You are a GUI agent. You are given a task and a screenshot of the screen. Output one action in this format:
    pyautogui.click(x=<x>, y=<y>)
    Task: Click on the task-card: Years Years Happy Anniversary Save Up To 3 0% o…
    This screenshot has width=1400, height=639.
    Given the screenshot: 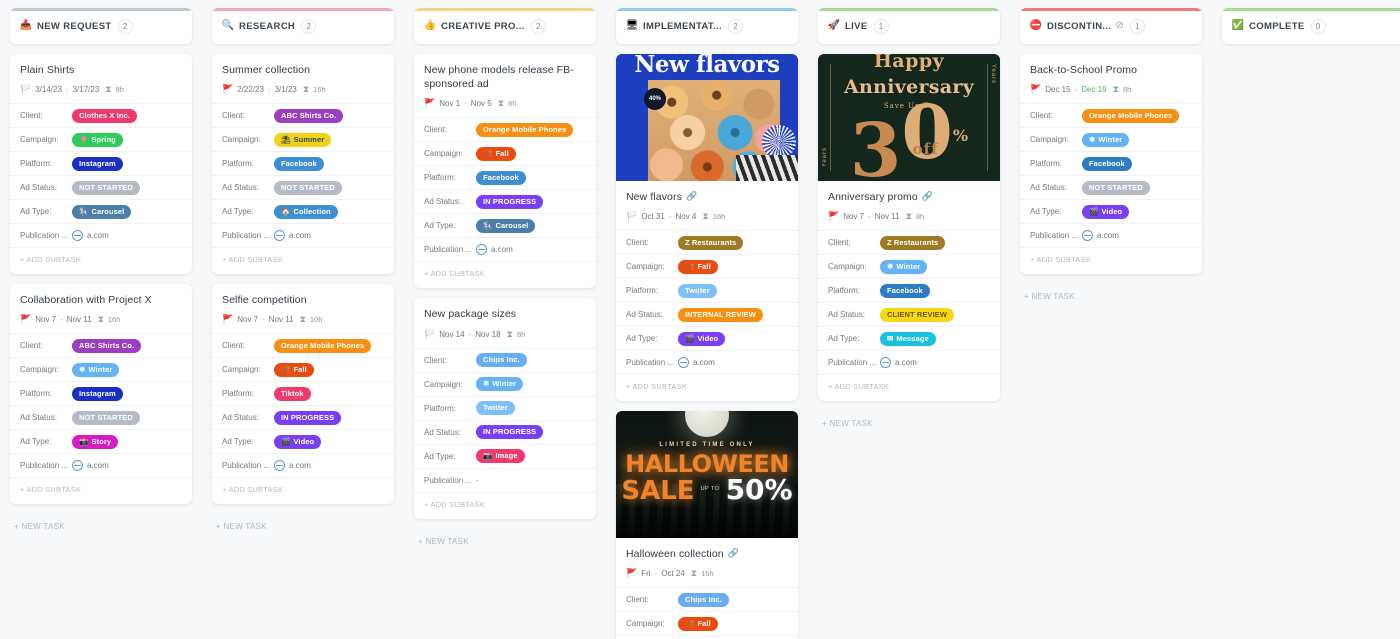 What is the action you would take?
    pyautogui.click(x=909, y=228)
    